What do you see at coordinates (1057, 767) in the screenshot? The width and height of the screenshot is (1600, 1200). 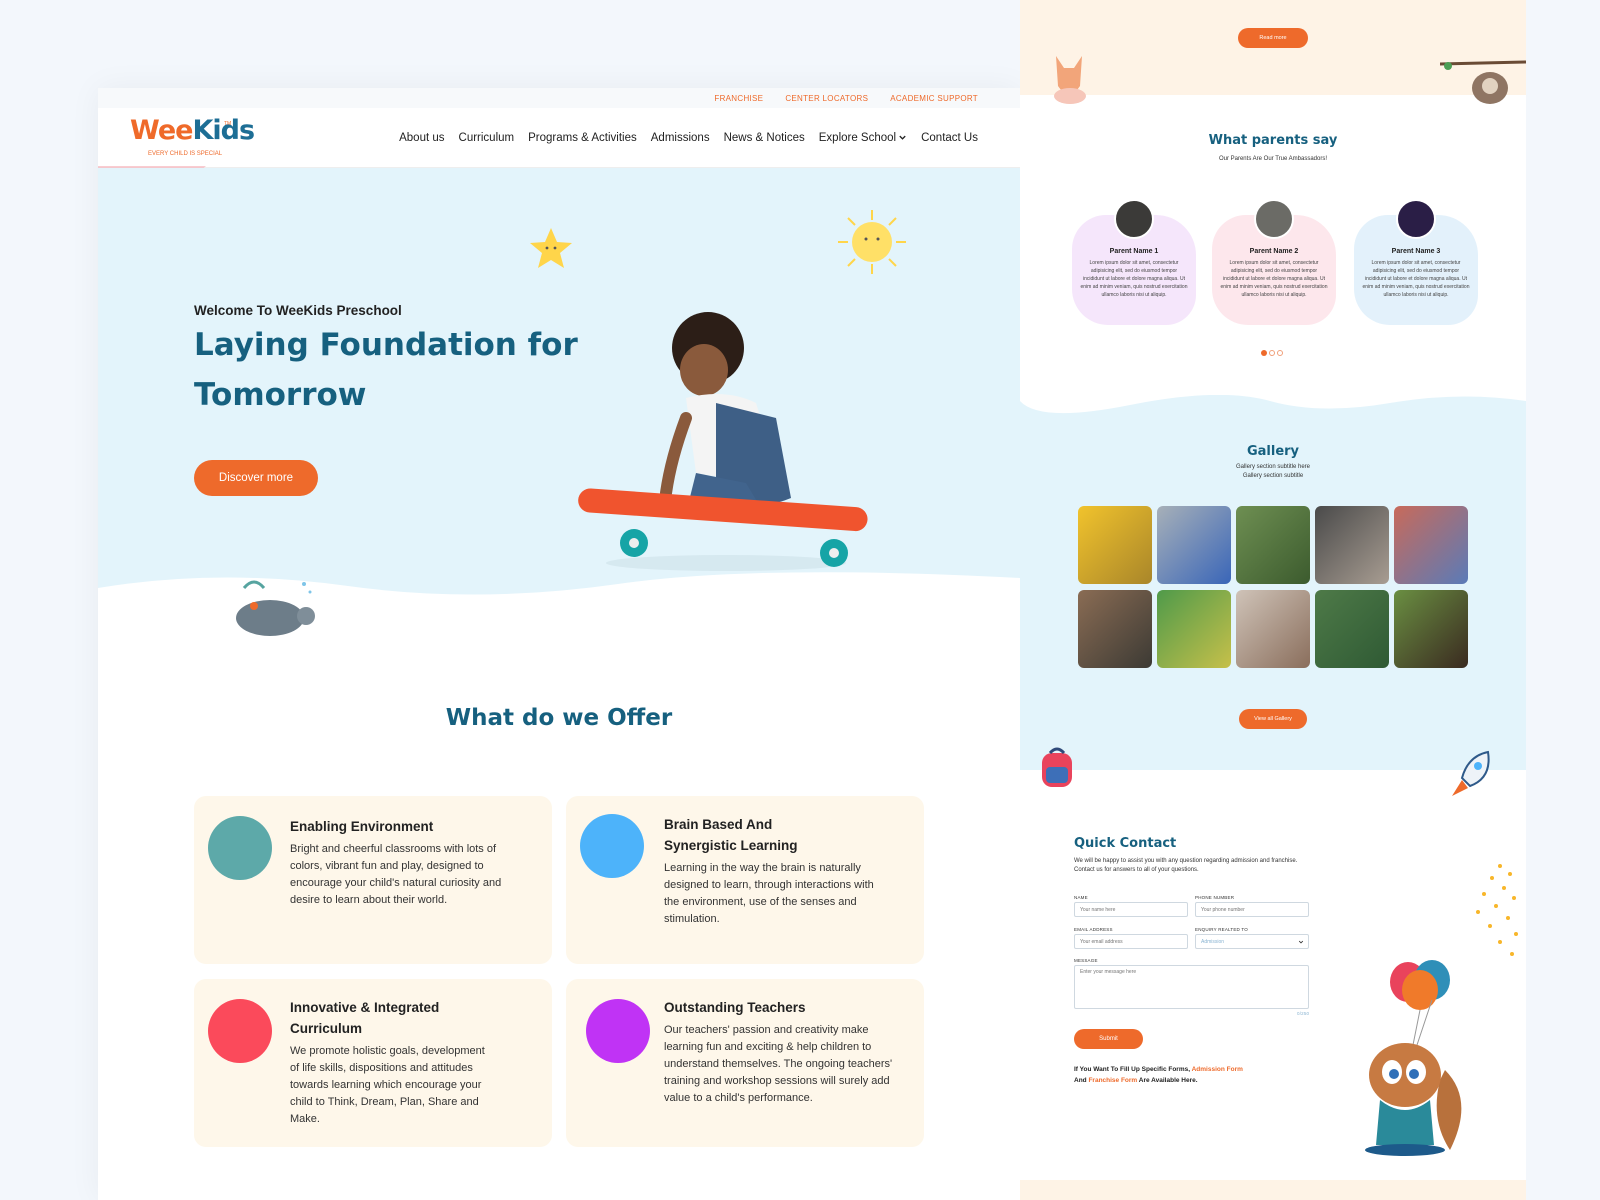 I see `backpack-icon` at bounding box center [1057, 767].